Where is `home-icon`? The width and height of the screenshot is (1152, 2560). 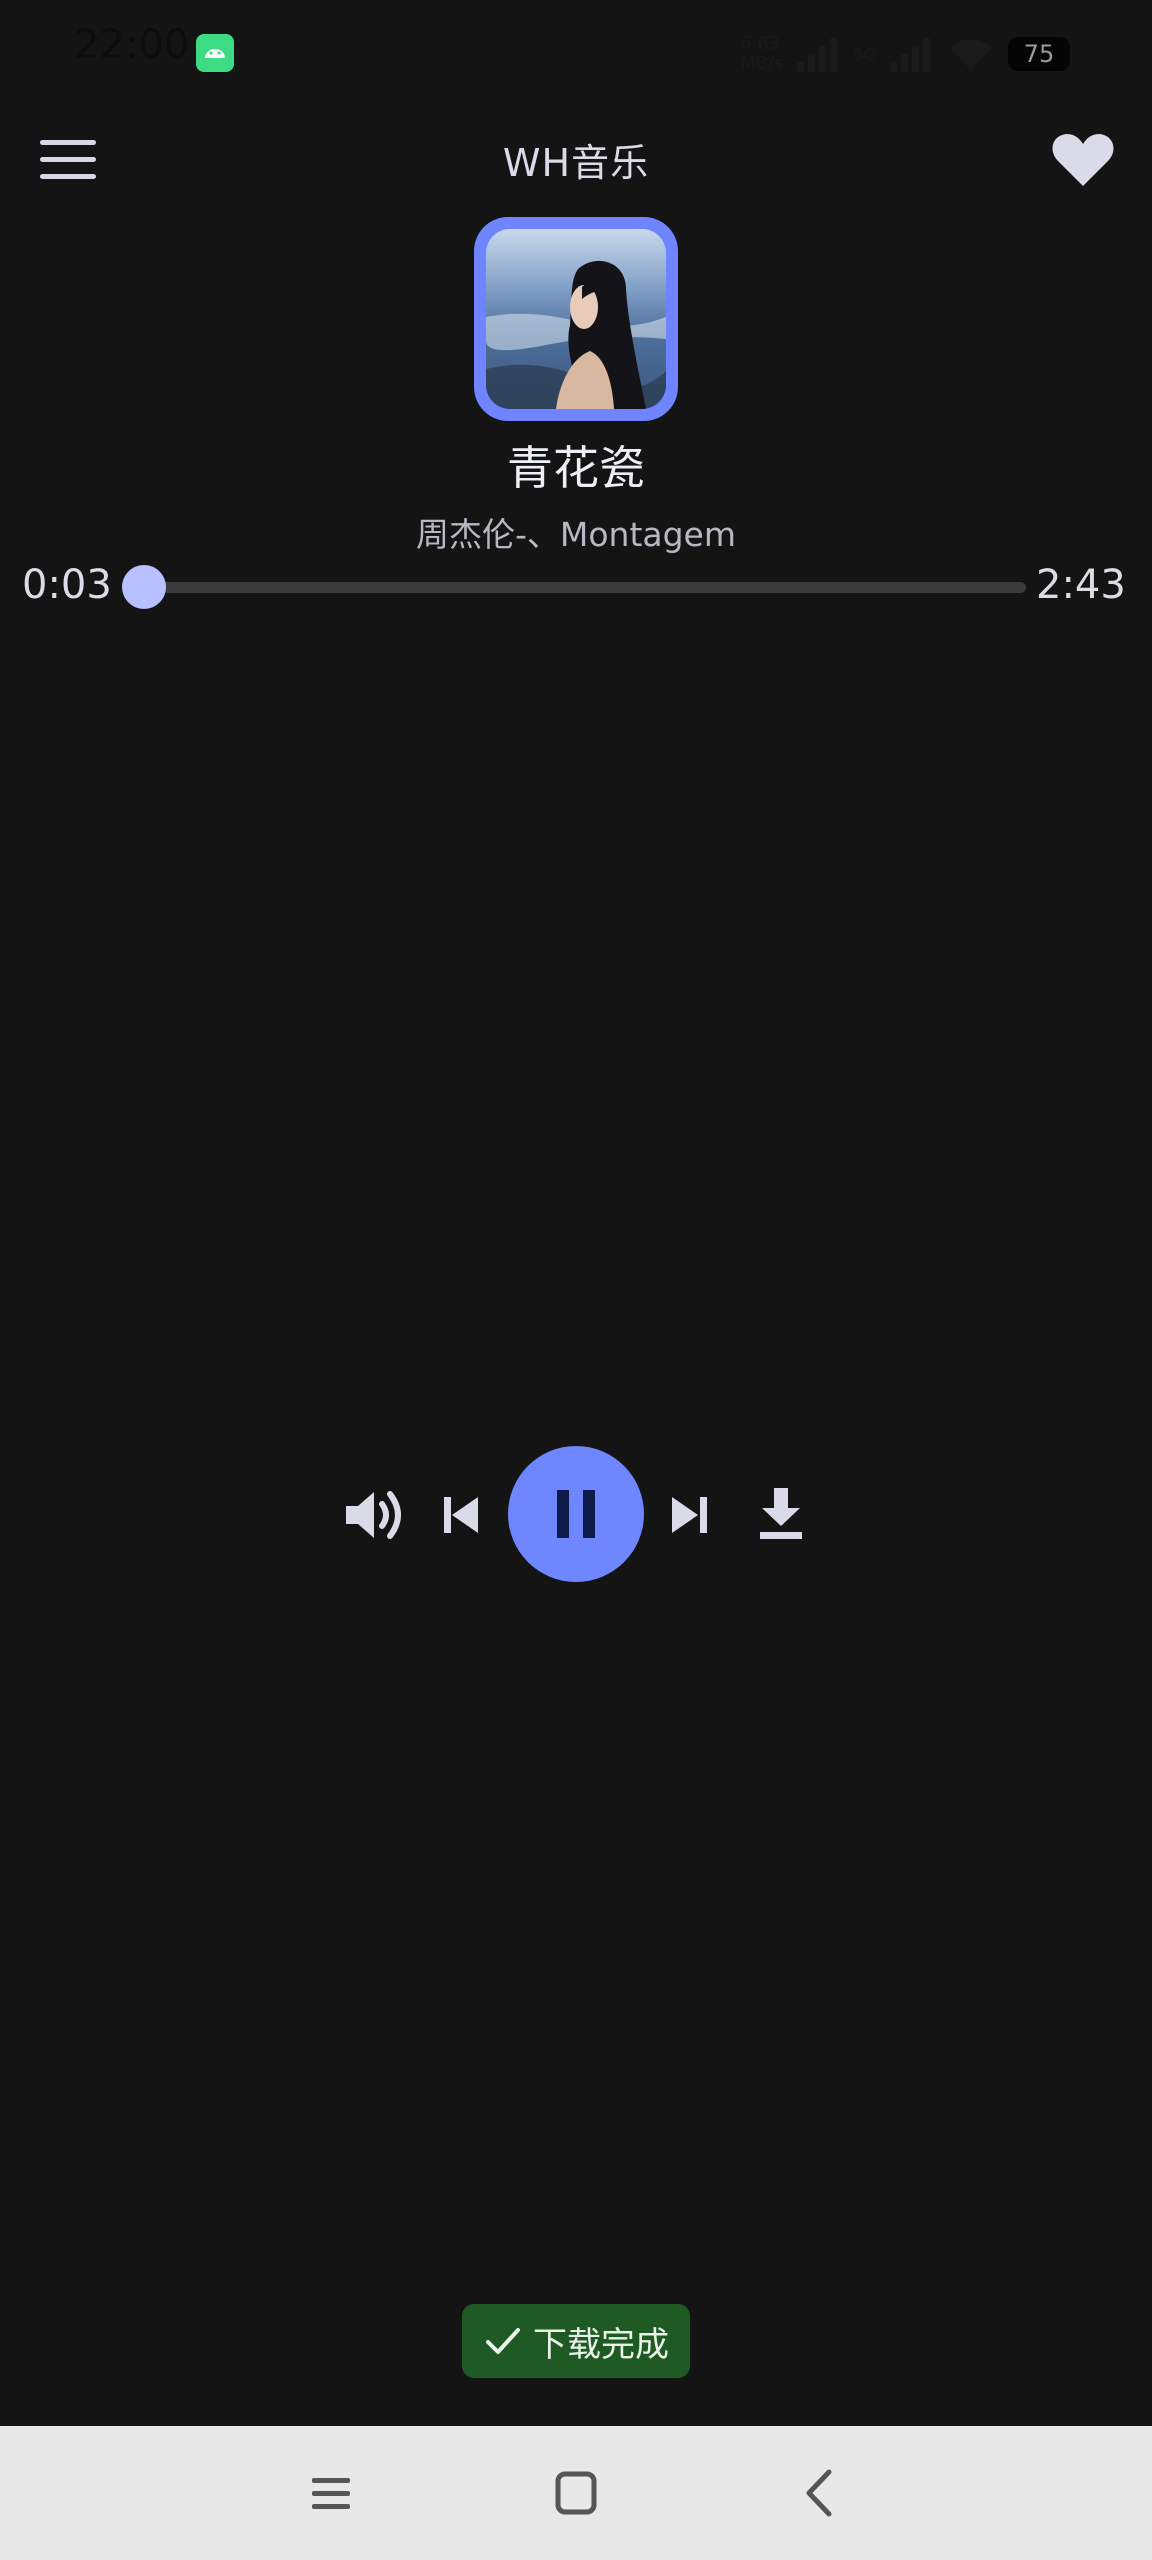
home-icon is located at coordinates (576, 2493).